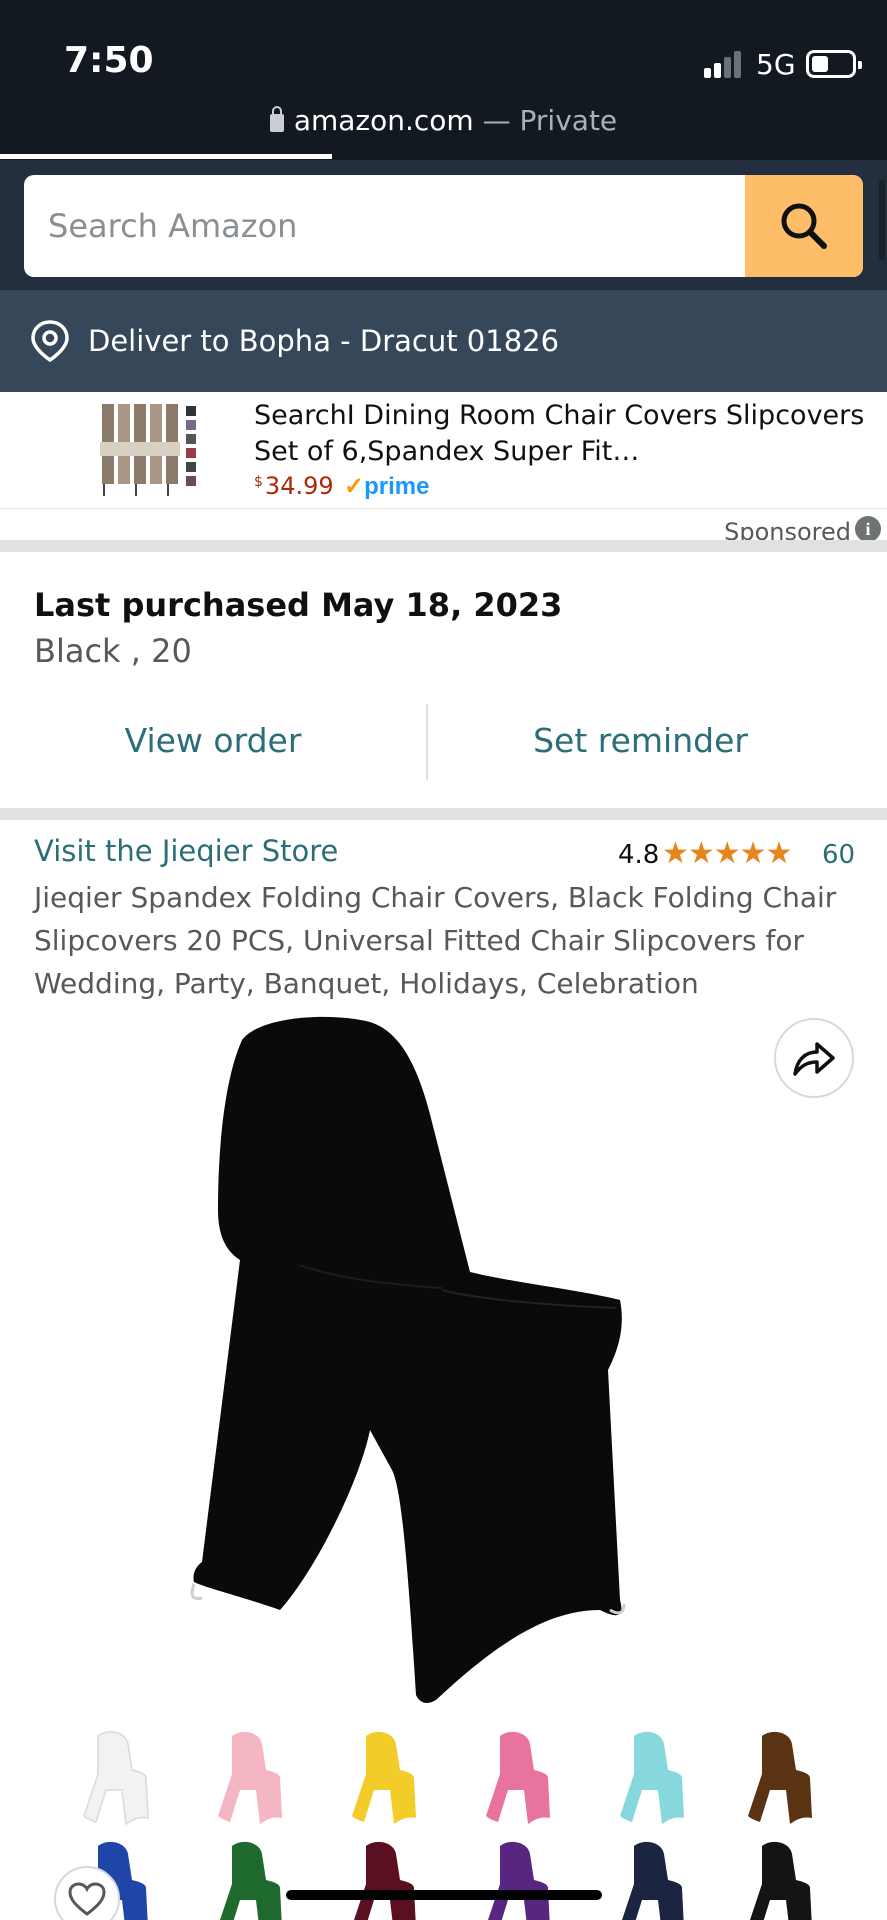 This screenshot has height=1920, width=887. What do you see at coordinates (550, 120) in the screenshot?
I see `private-label: — Private` at bounding box center [550, 120].